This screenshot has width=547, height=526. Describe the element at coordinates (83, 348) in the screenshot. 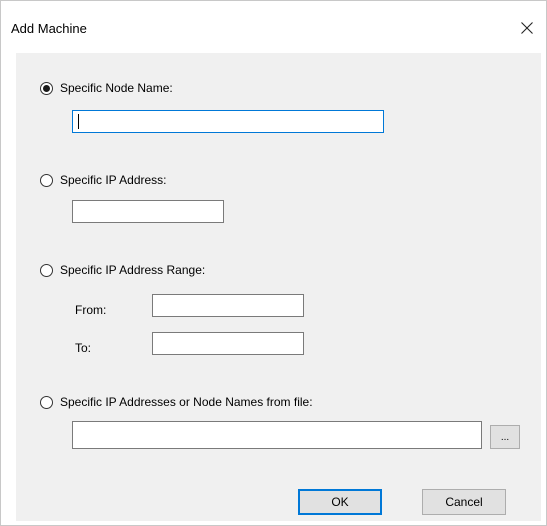

I see `to-label: To:` at that location.